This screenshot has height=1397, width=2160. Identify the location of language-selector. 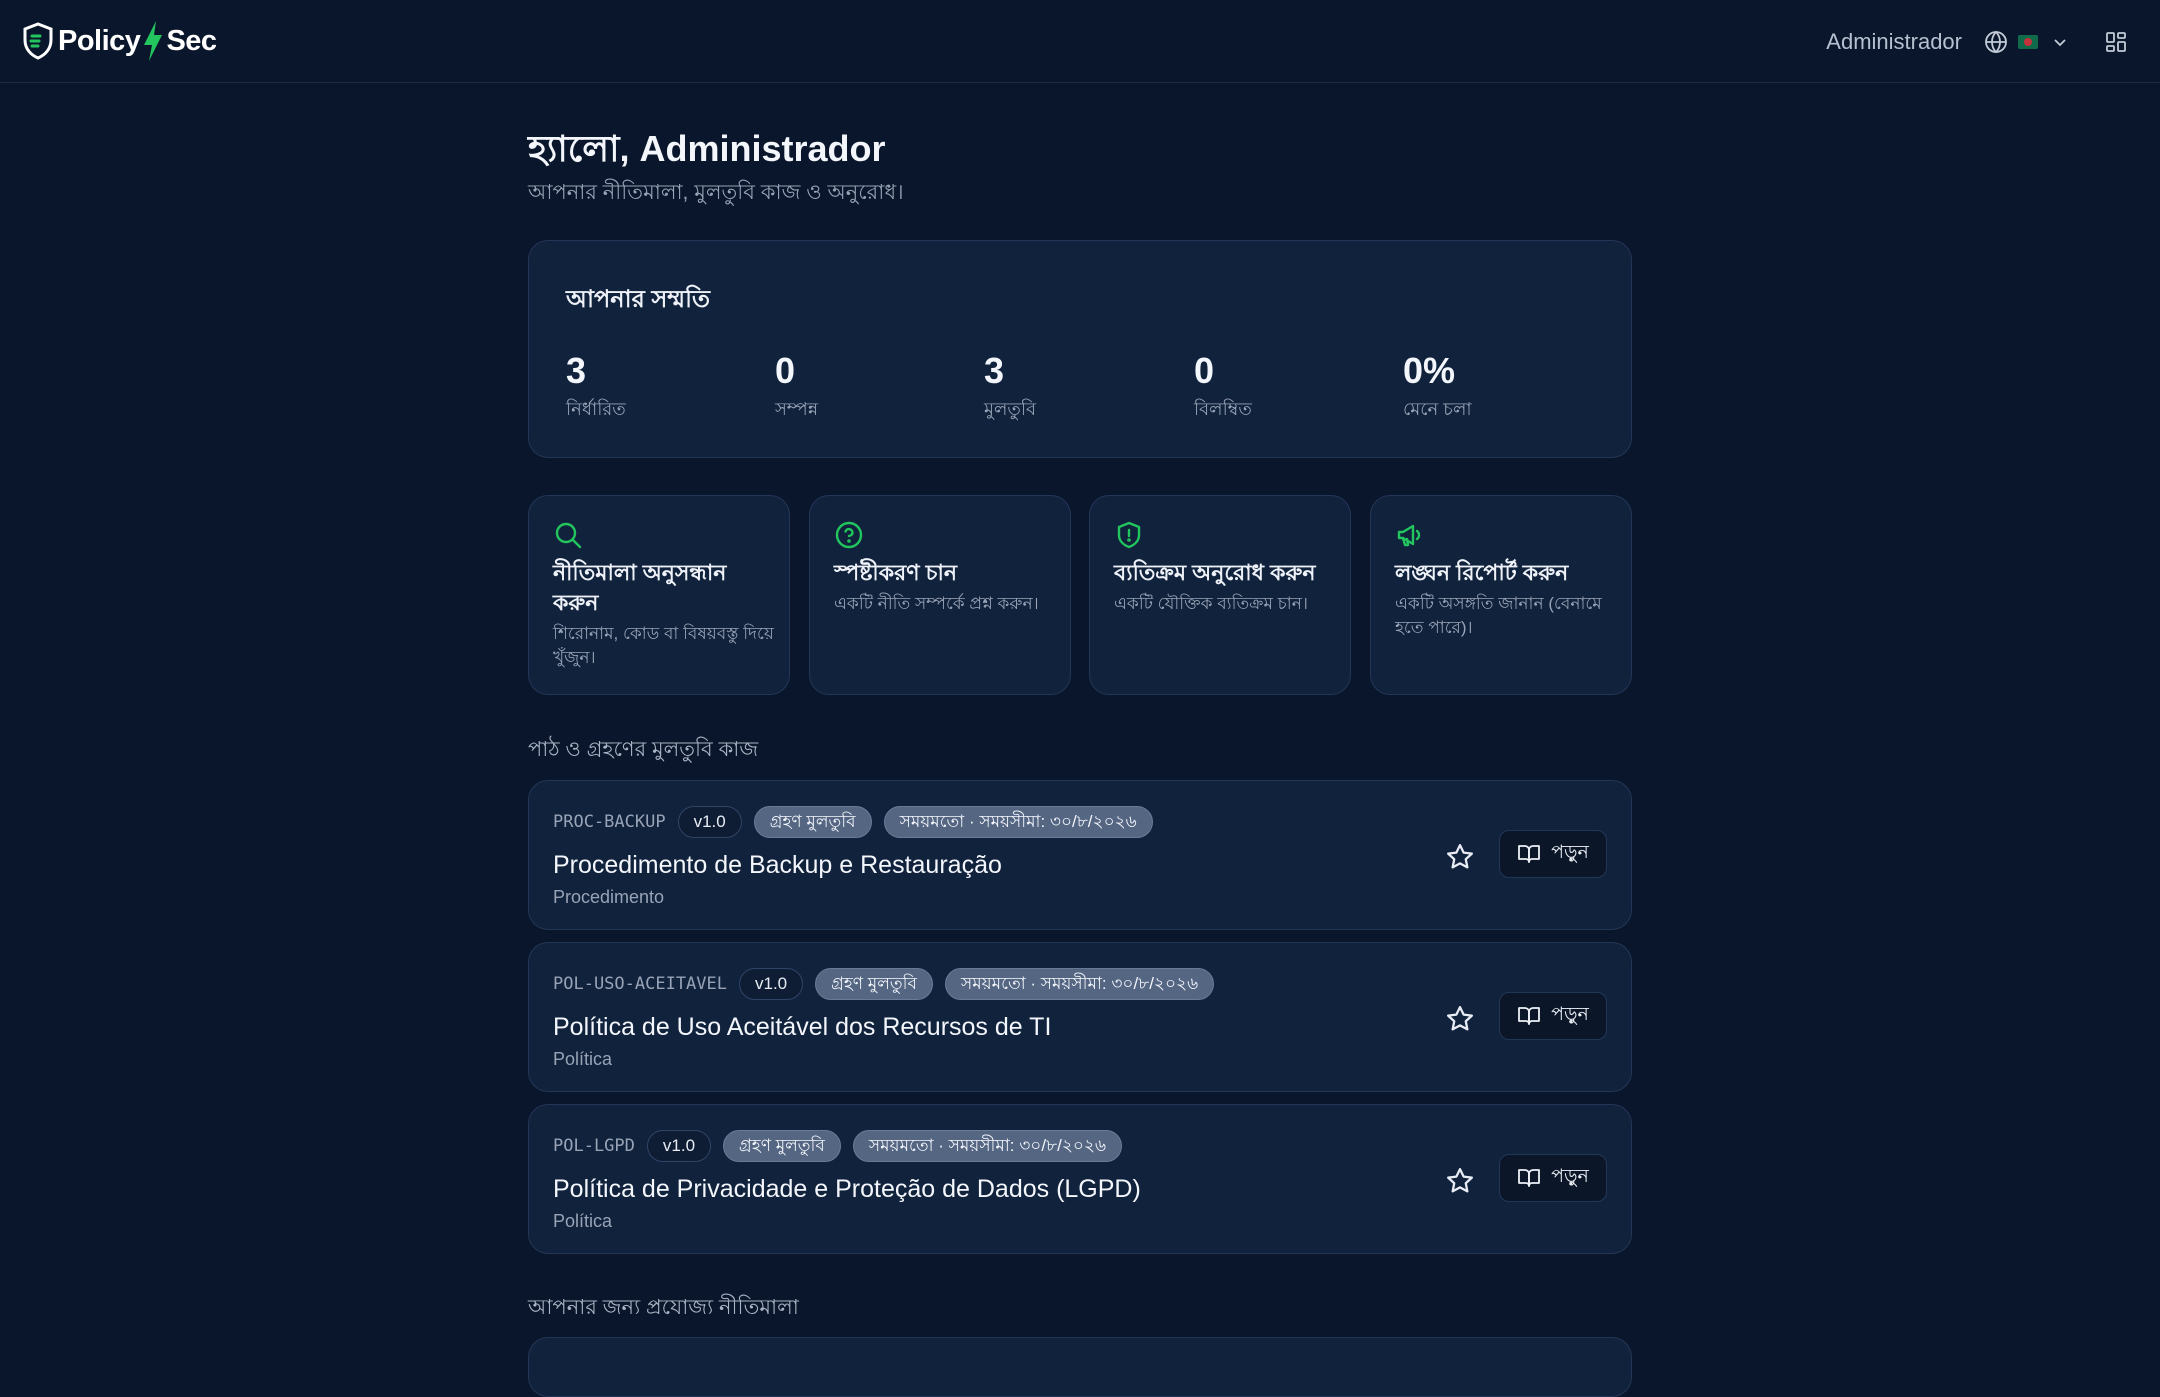
(2026, 42).